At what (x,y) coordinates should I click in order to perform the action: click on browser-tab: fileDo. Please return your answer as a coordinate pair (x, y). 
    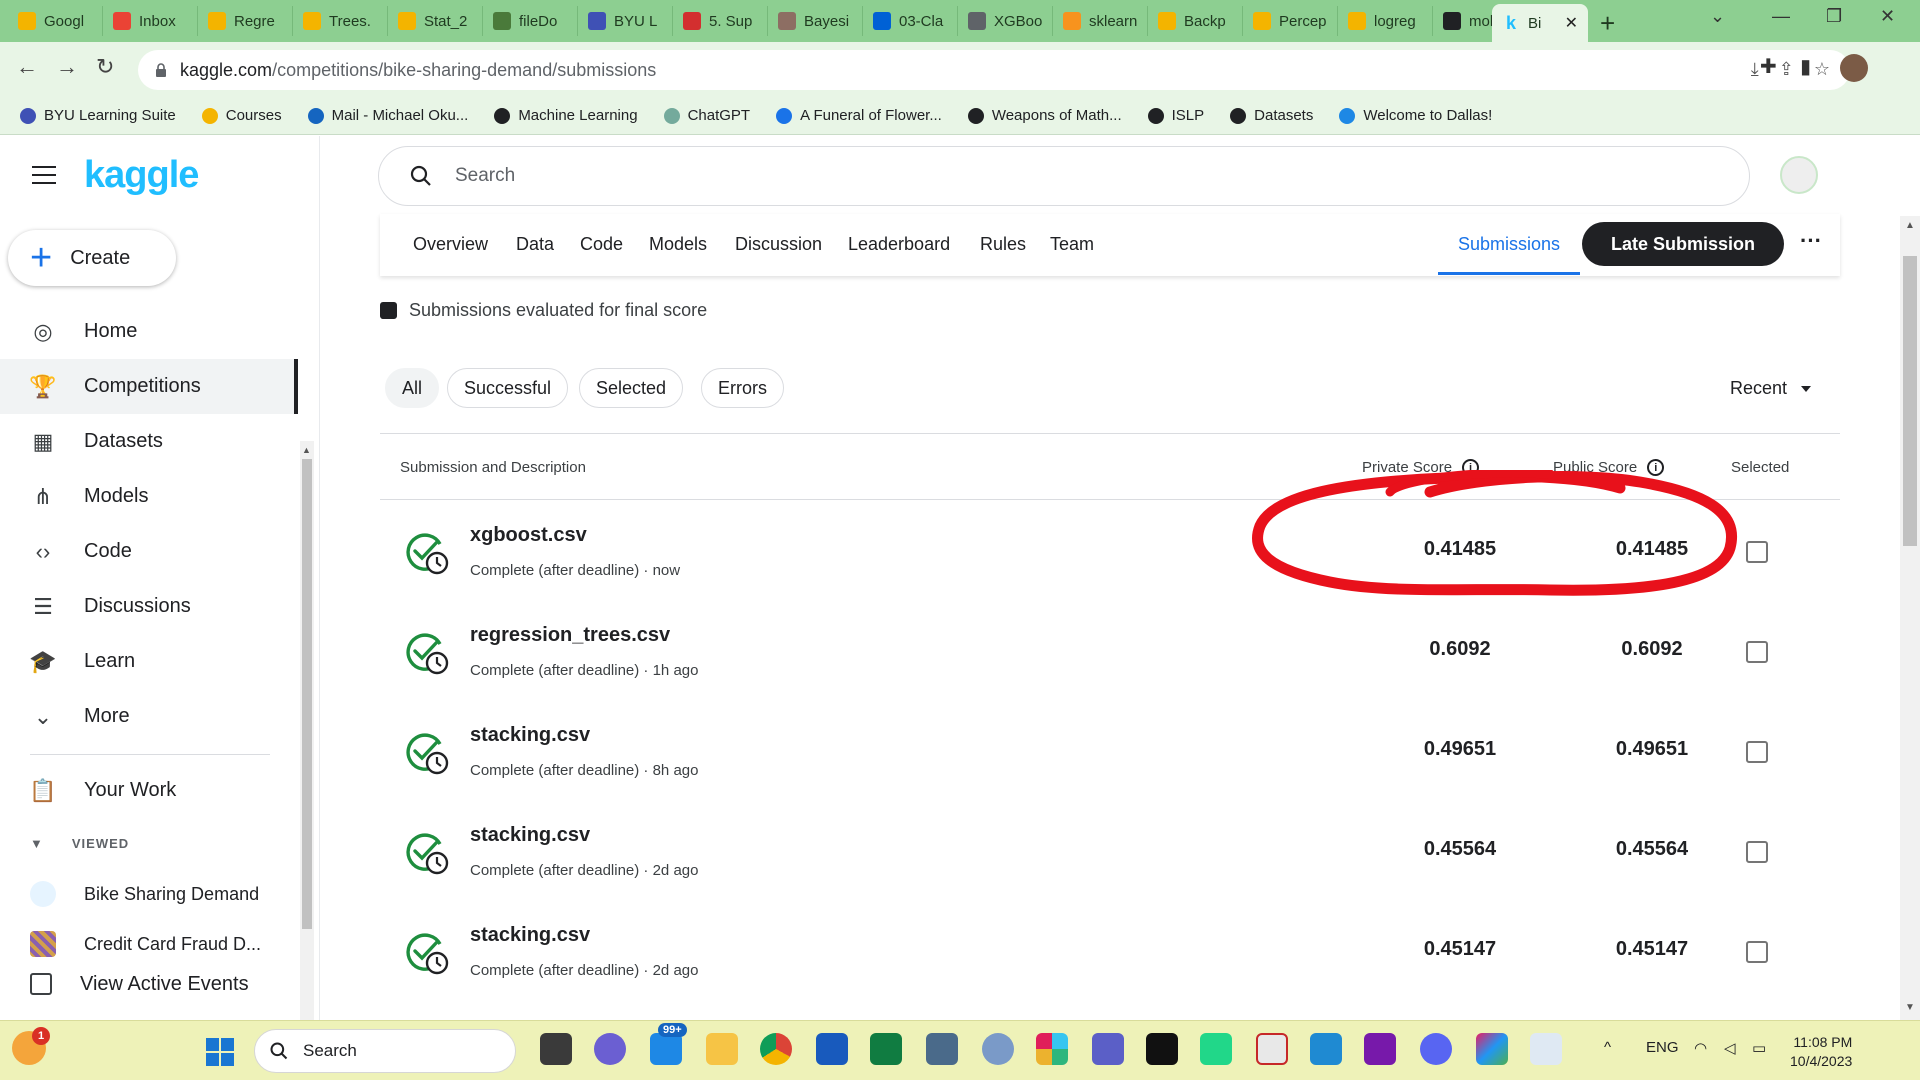
    Looking at the image, I should click on (530, 21).